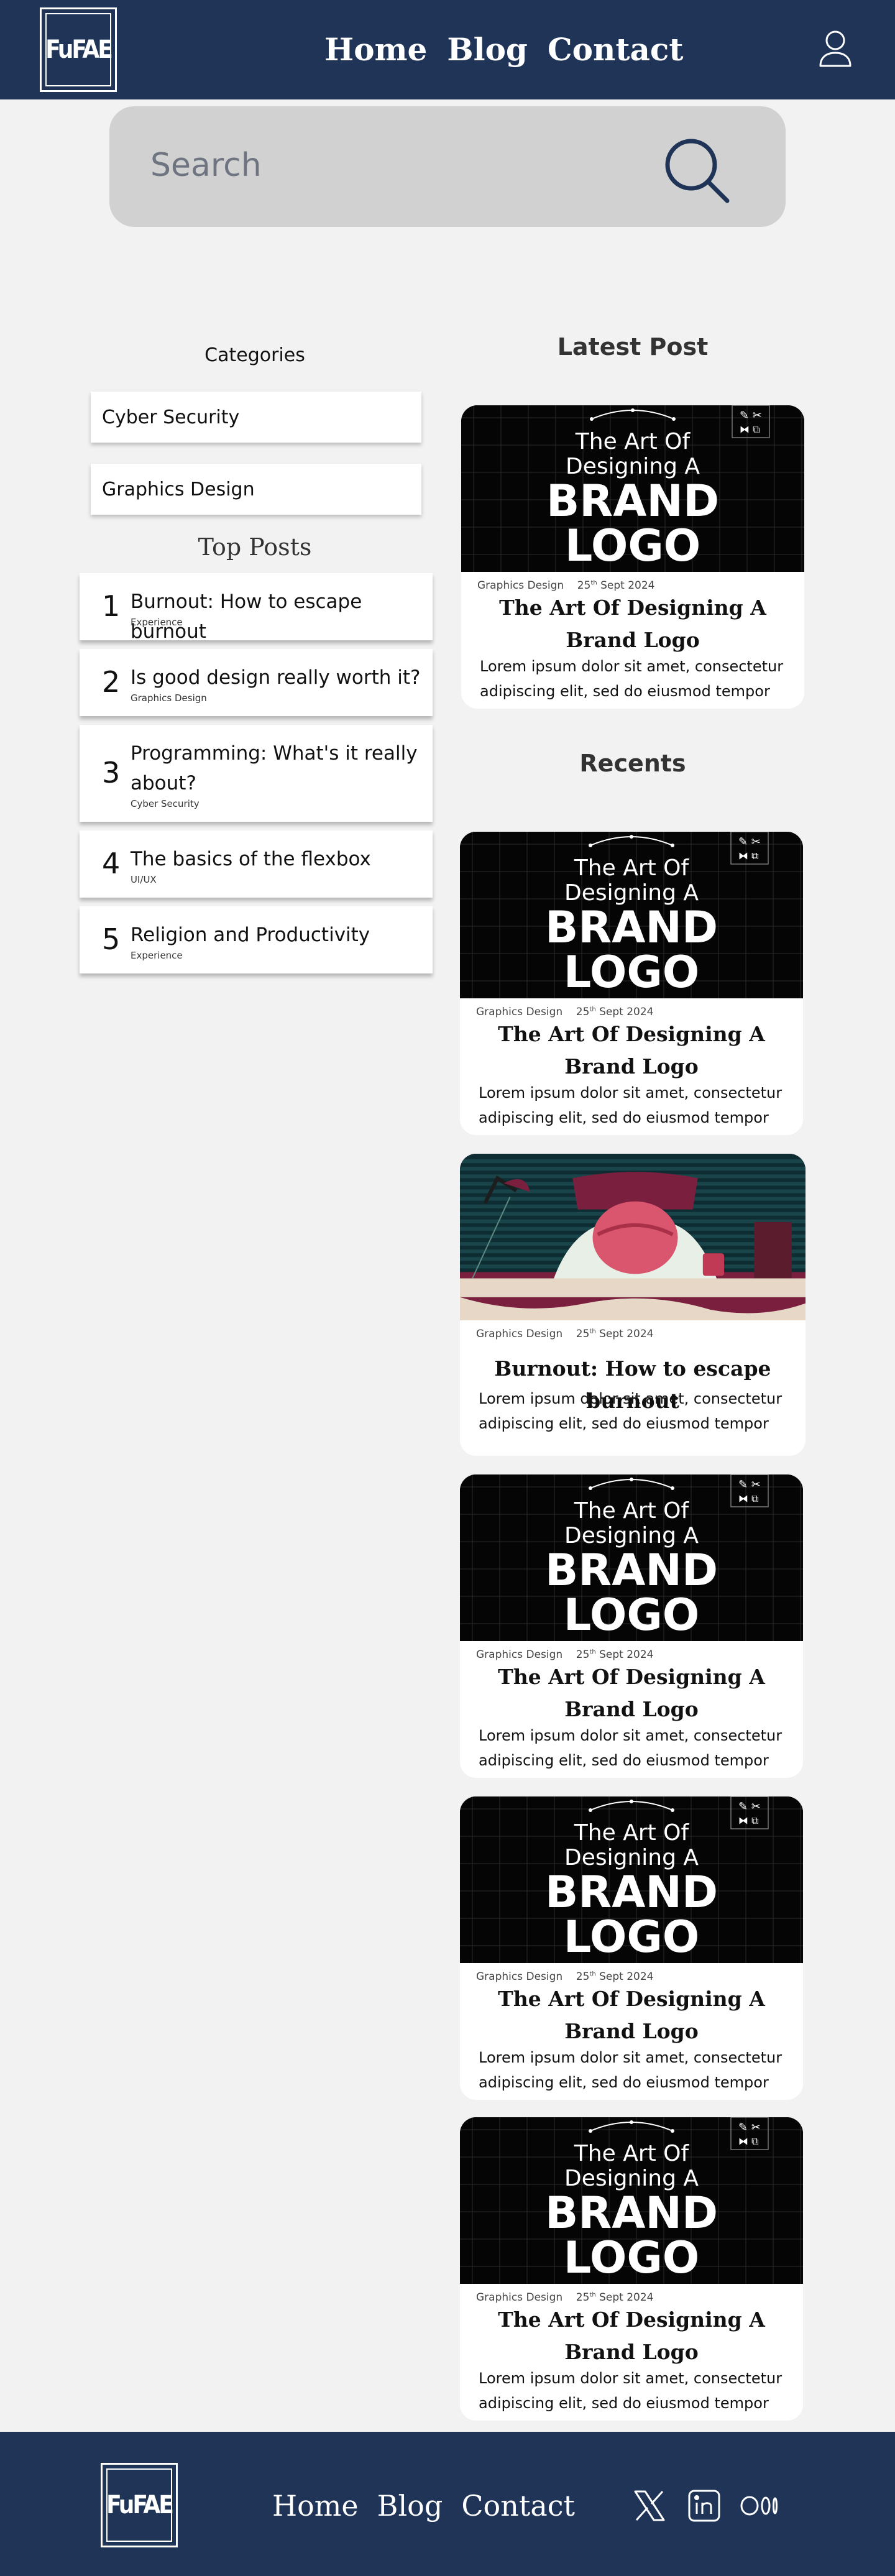 The height and width of the screenshot is (2576, 895). I want to click on search-icon, so click(697, 170).